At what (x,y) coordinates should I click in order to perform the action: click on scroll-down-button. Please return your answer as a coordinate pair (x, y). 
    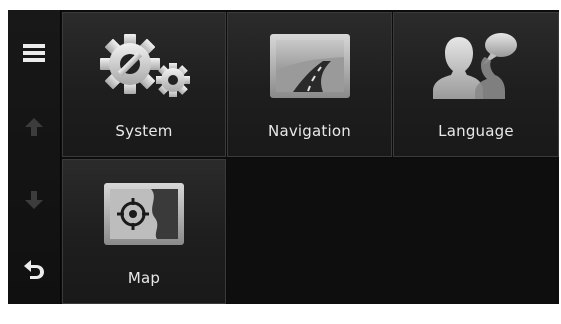
    Looking at the image, I should click on (34, 199).